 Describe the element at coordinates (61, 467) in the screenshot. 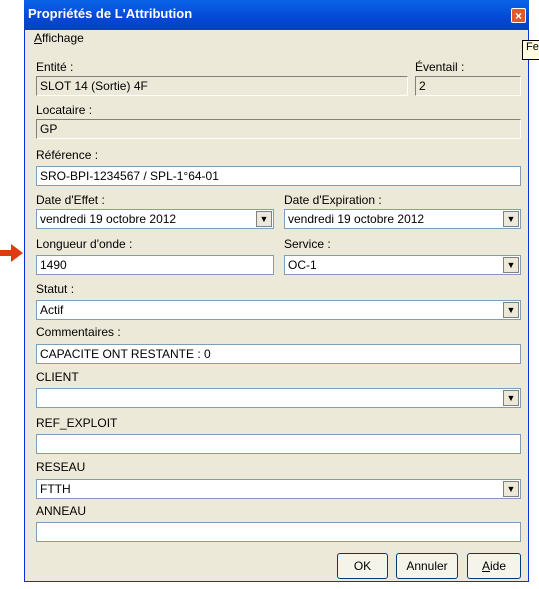

I see `reseau-label: RESEAU` at that location.